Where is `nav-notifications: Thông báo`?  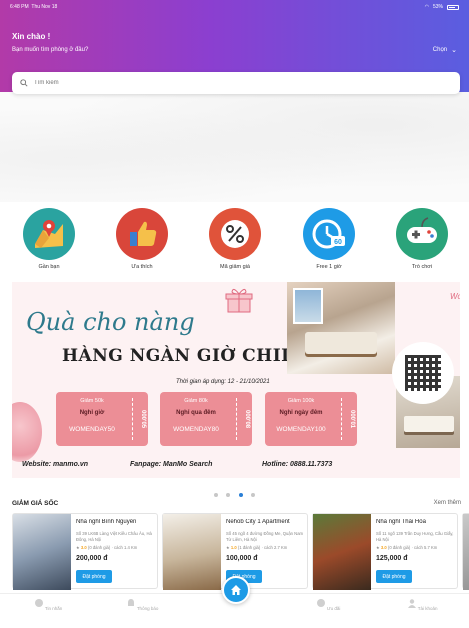 nav-notifications: Thông báo is located at coordinates (142, 604).